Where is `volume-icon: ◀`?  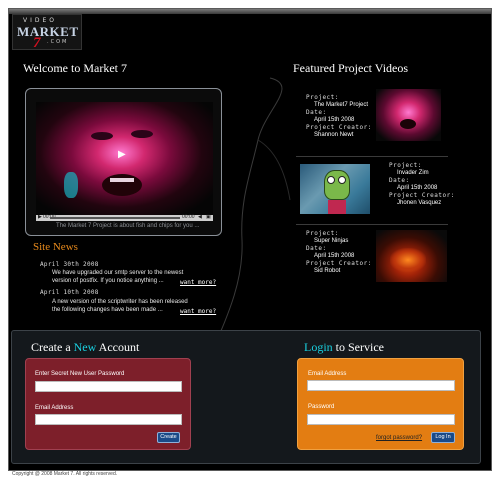 volume-icon: ◀ is located at coordinates (200, 217).